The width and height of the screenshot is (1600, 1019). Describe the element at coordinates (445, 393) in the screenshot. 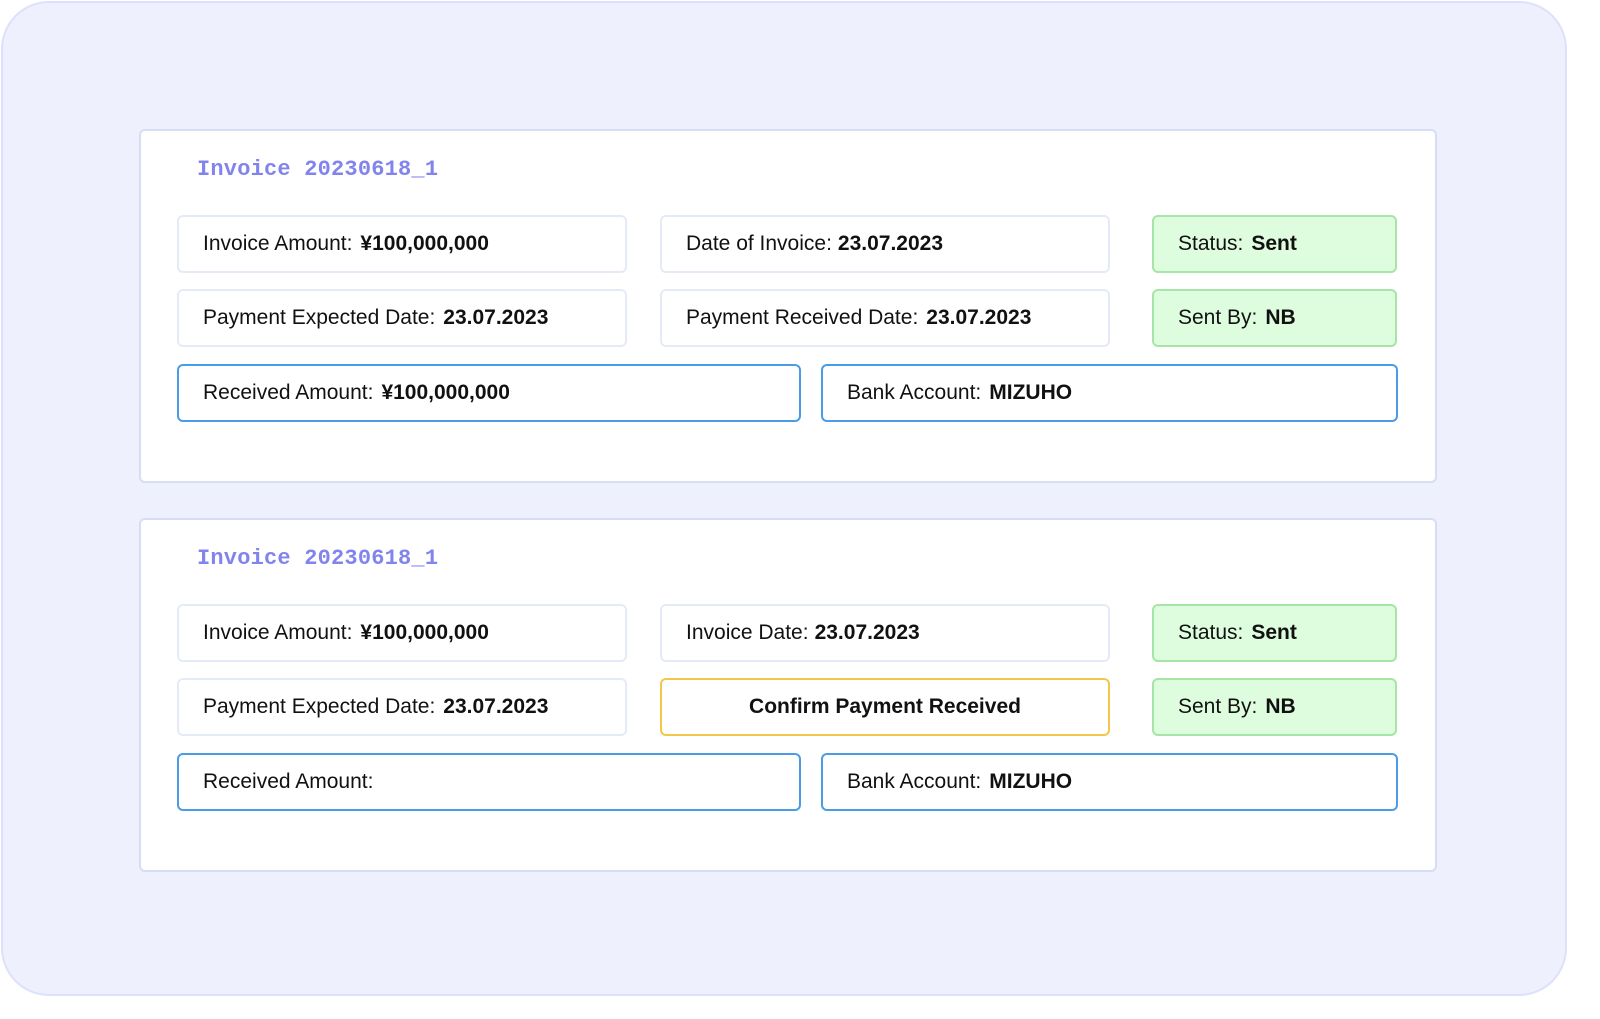

I see `received-amount-value: ¥100,000,000` at that location.